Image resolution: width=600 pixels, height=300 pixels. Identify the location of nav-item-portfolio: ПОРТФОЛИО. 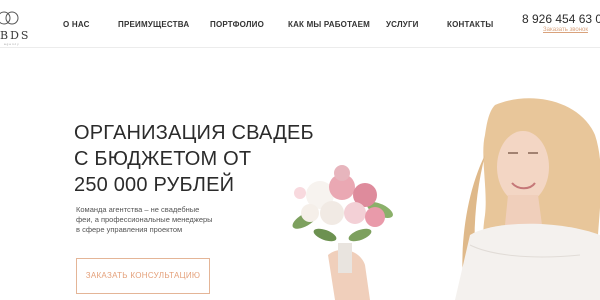
(237, 24).